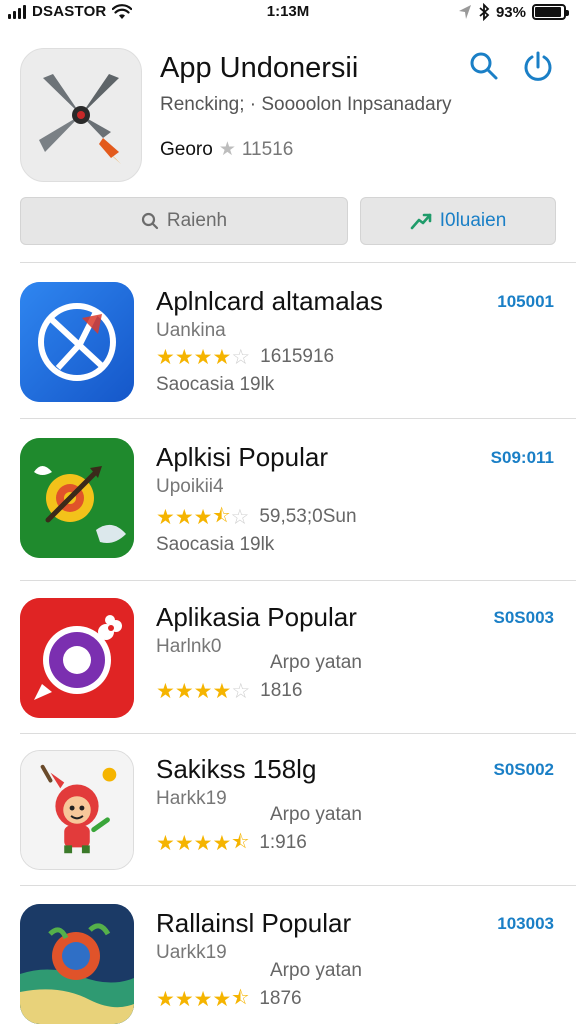 The image size is (576, 1024). Describe the element at coordinates (525, 924) in the screenshot. I see `app-price-button: 103003` at that location.